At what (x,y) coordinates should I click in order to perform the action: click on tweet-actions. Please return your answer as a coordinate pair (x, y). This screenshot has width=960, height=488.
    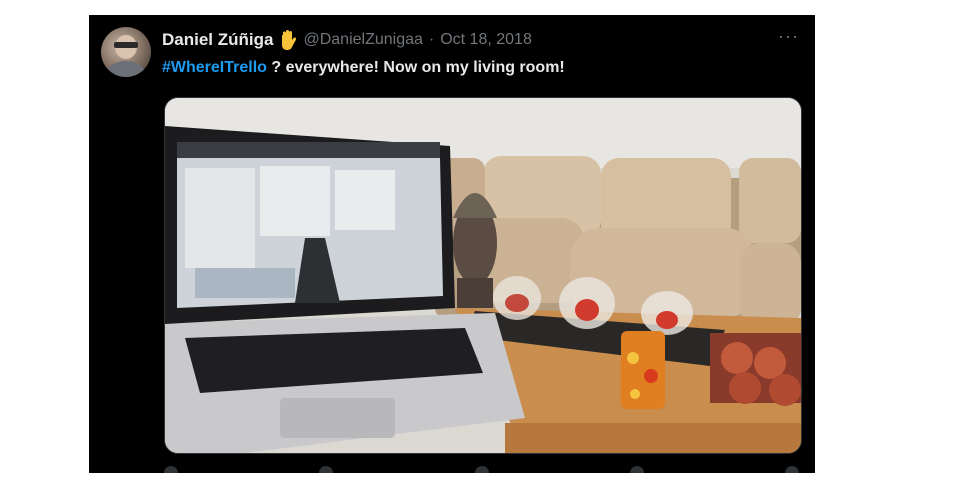
    Looking at the image, I should click on (481, 469).